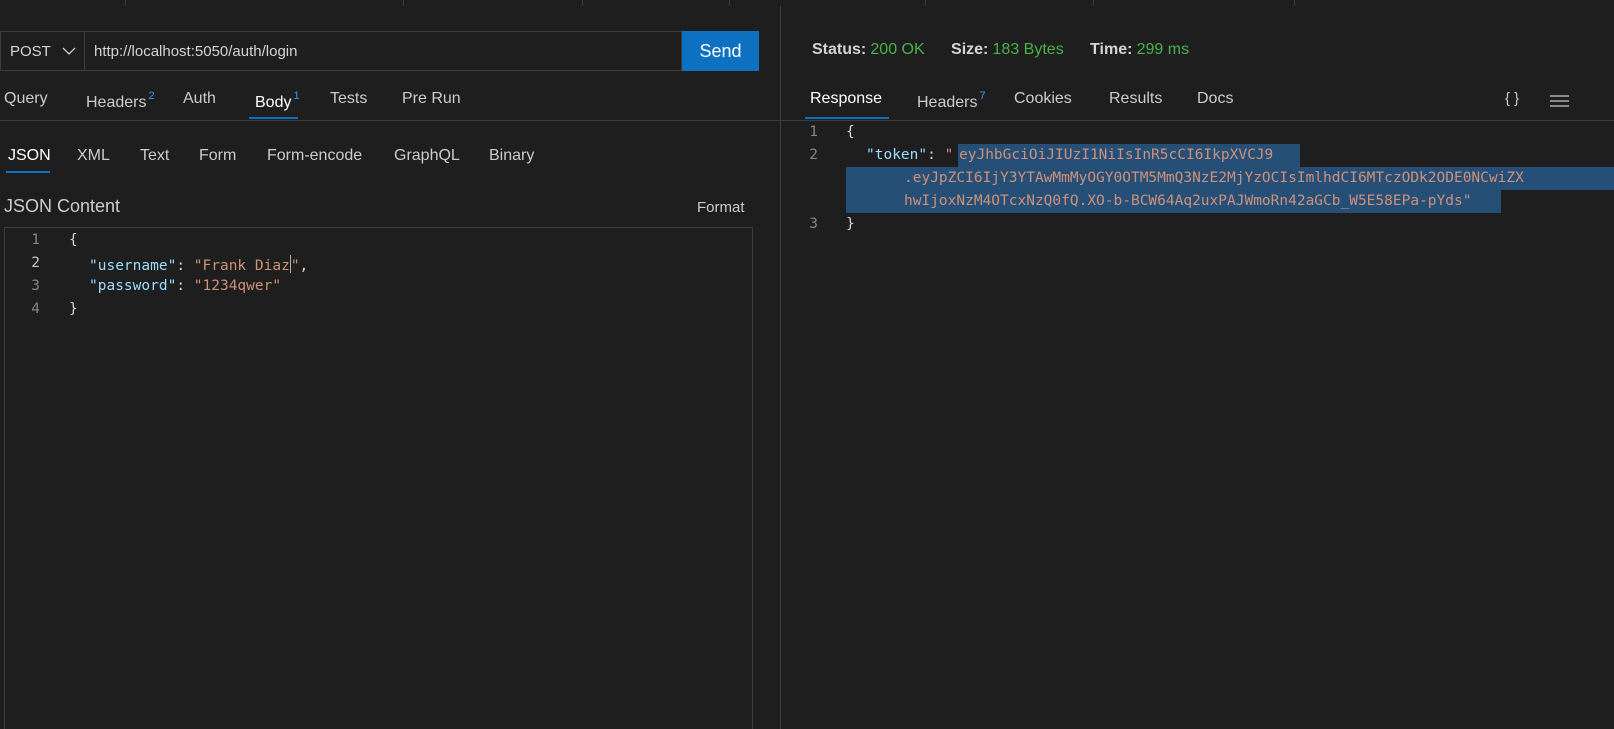  I want to click on body-type-label: Binary, so click(512, 155).